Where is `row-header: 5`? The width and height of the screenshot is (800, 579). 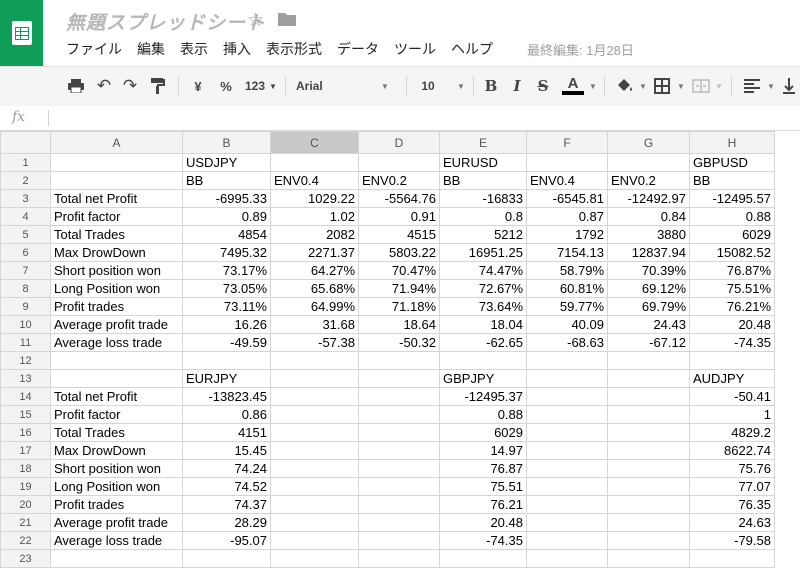
row-header: 5 is located at coordinates (25, 234).